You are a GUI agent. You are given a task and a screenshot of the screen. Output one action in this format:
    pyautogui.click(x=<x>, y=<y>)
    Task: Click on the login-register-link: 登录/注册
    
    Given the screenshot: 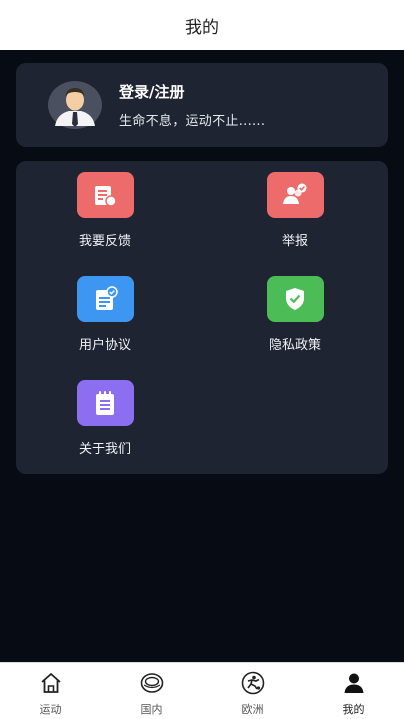 What is the action you would take?
    pyautogui.click(x=192, y=91)
    